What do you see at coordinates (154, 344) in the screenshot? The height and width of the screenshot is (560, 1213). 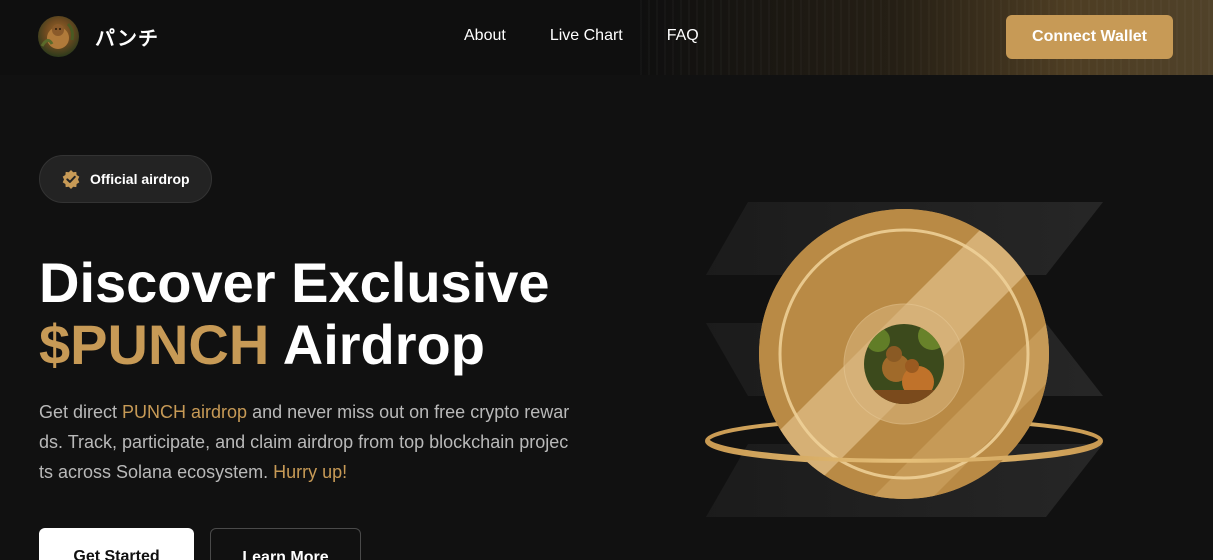 I see `hero-title-accent: $PUNCH` at bounding box center [154, 344].